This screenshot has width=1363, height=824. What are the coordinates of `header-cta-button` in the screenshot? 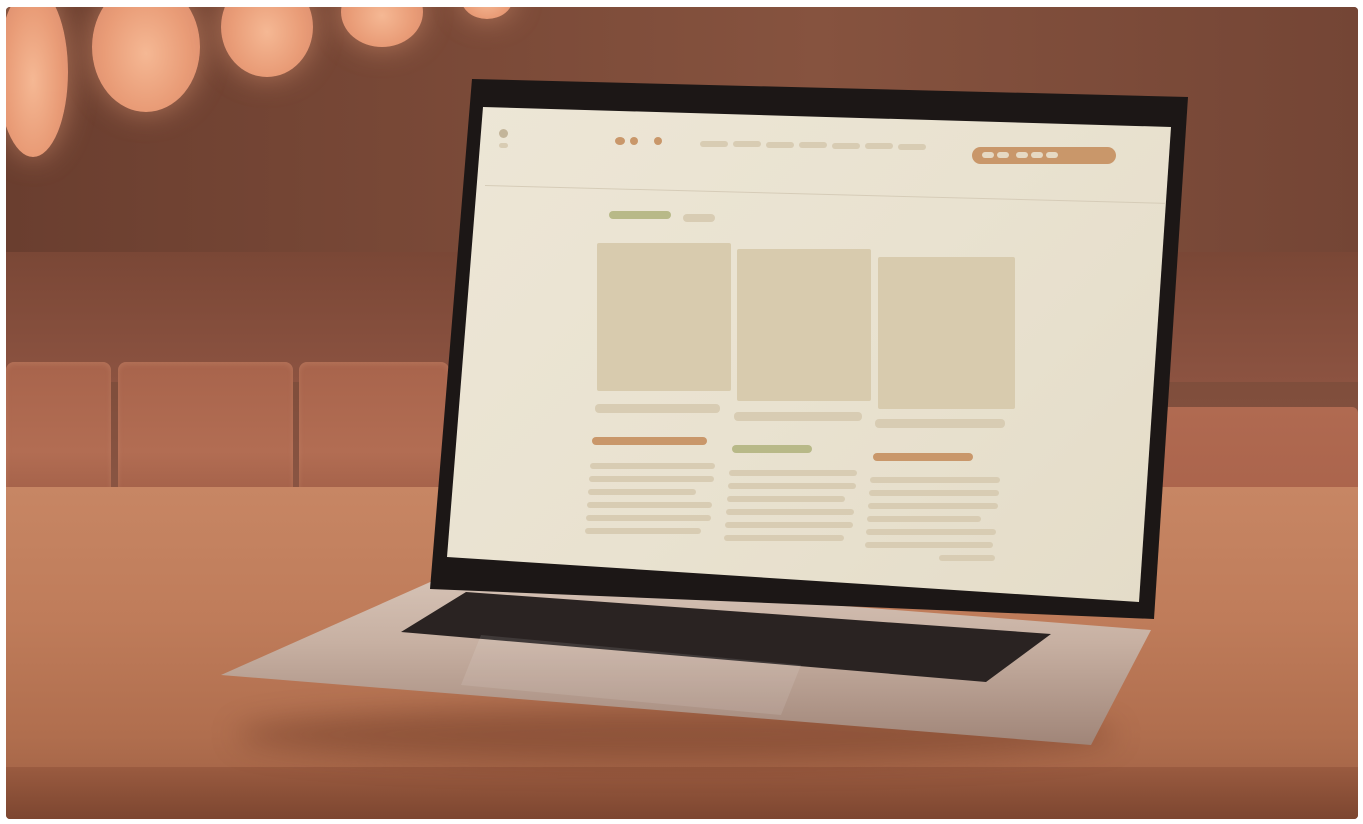 It's located at (1044, 155).